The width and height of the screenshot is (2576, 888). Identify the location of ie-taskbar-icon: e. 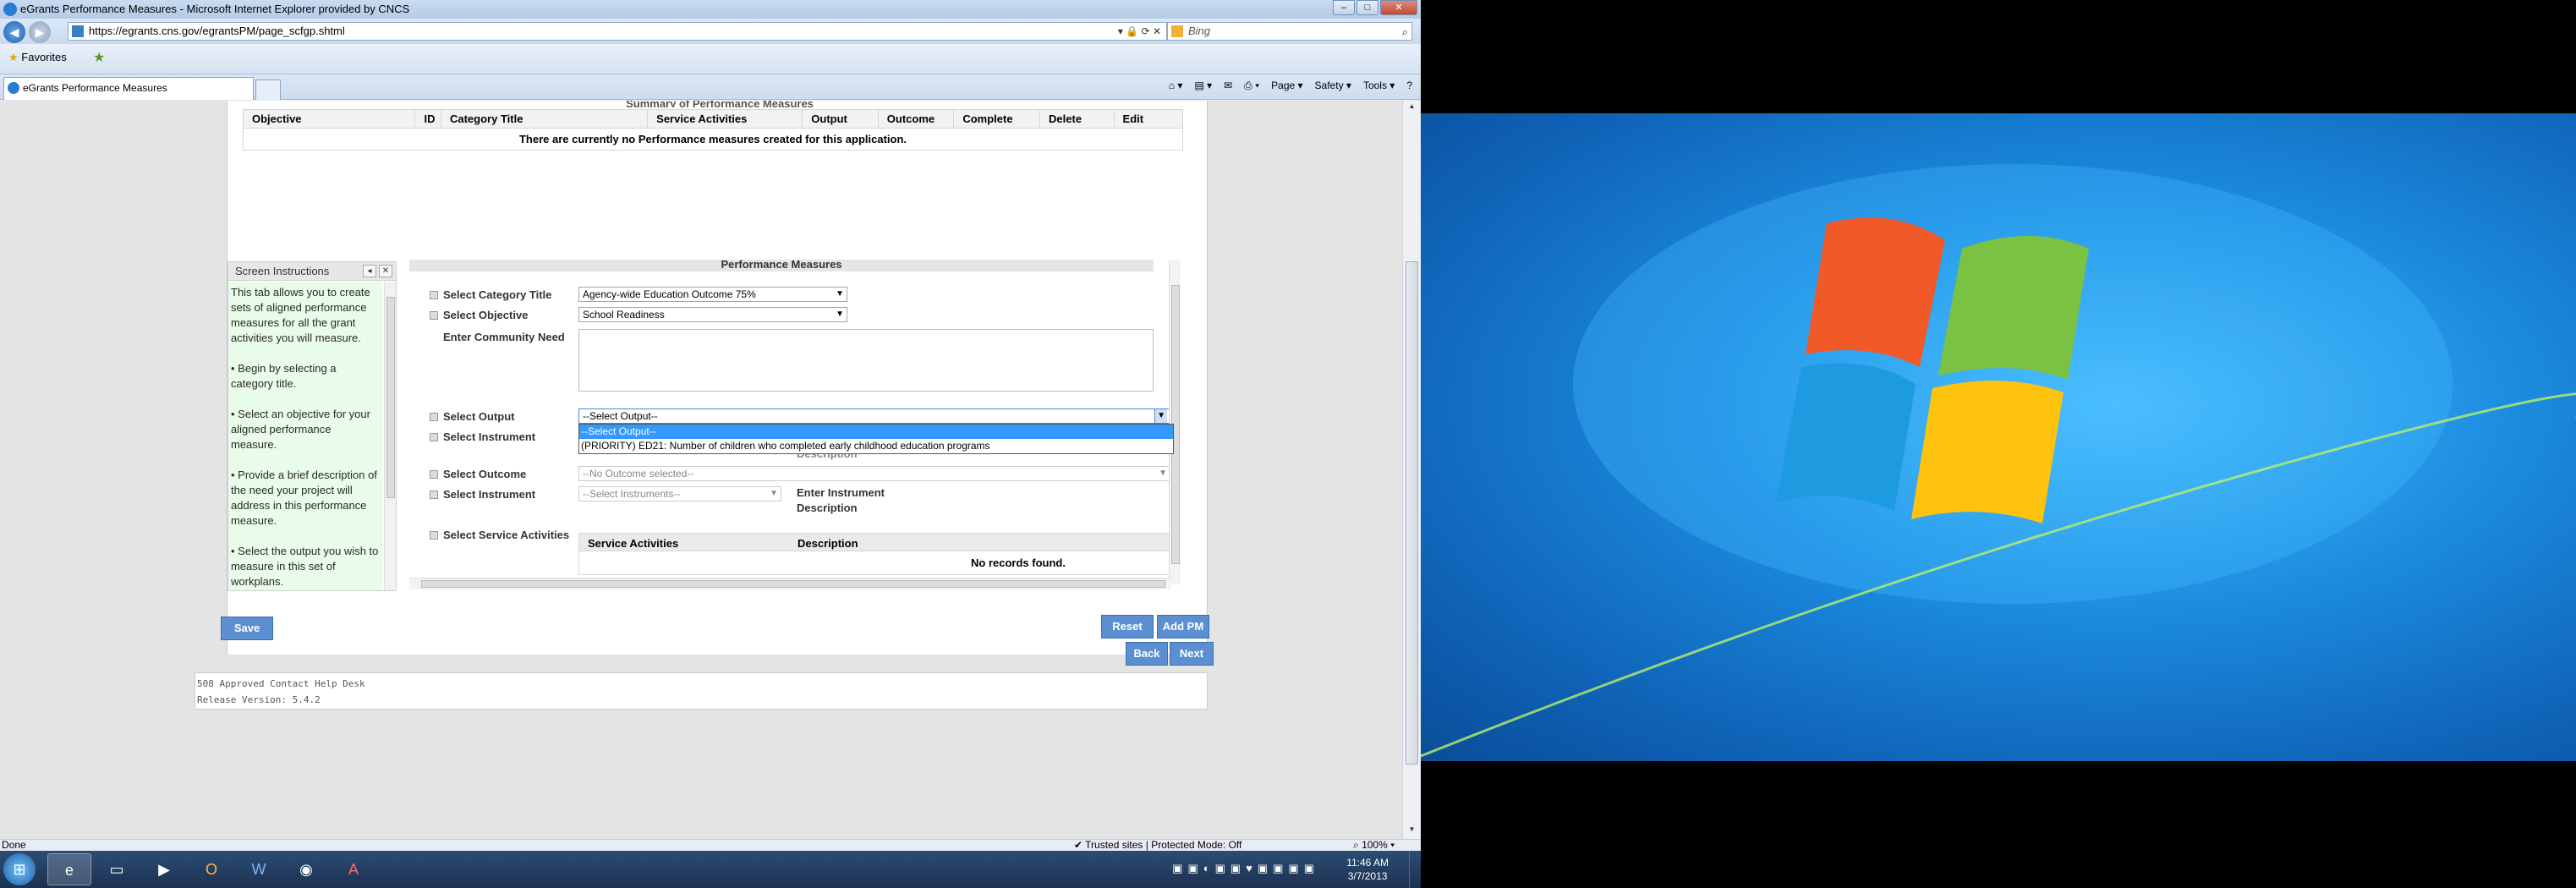
(69, 869).